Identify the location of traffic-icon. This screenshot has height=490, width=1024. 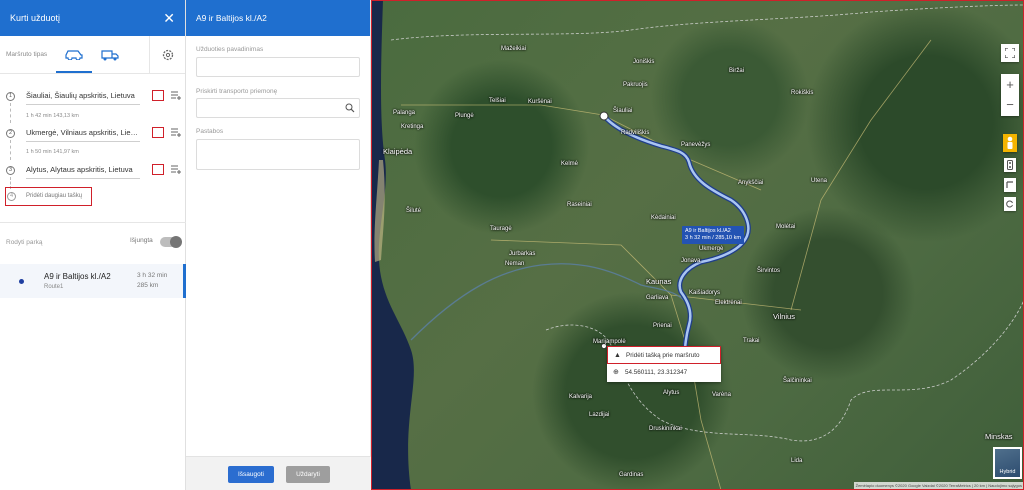
(1010, 165).